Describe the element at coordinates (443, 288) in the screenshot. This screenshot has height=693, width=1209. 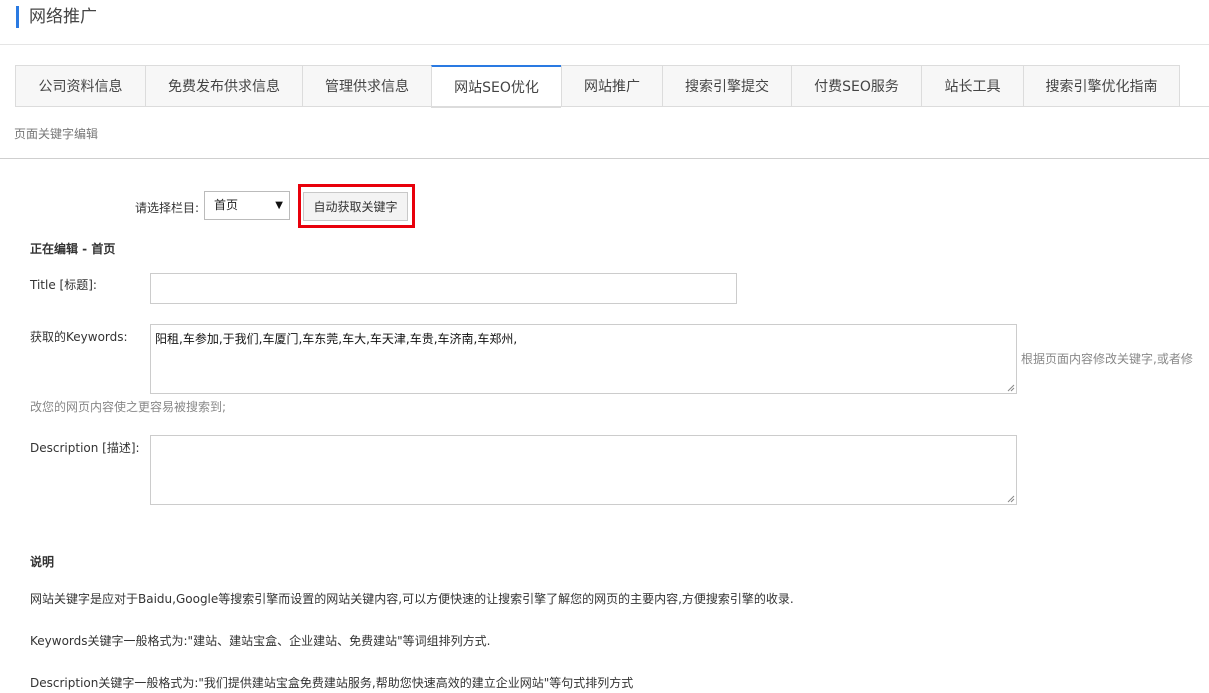
I see `title-input` at that location.